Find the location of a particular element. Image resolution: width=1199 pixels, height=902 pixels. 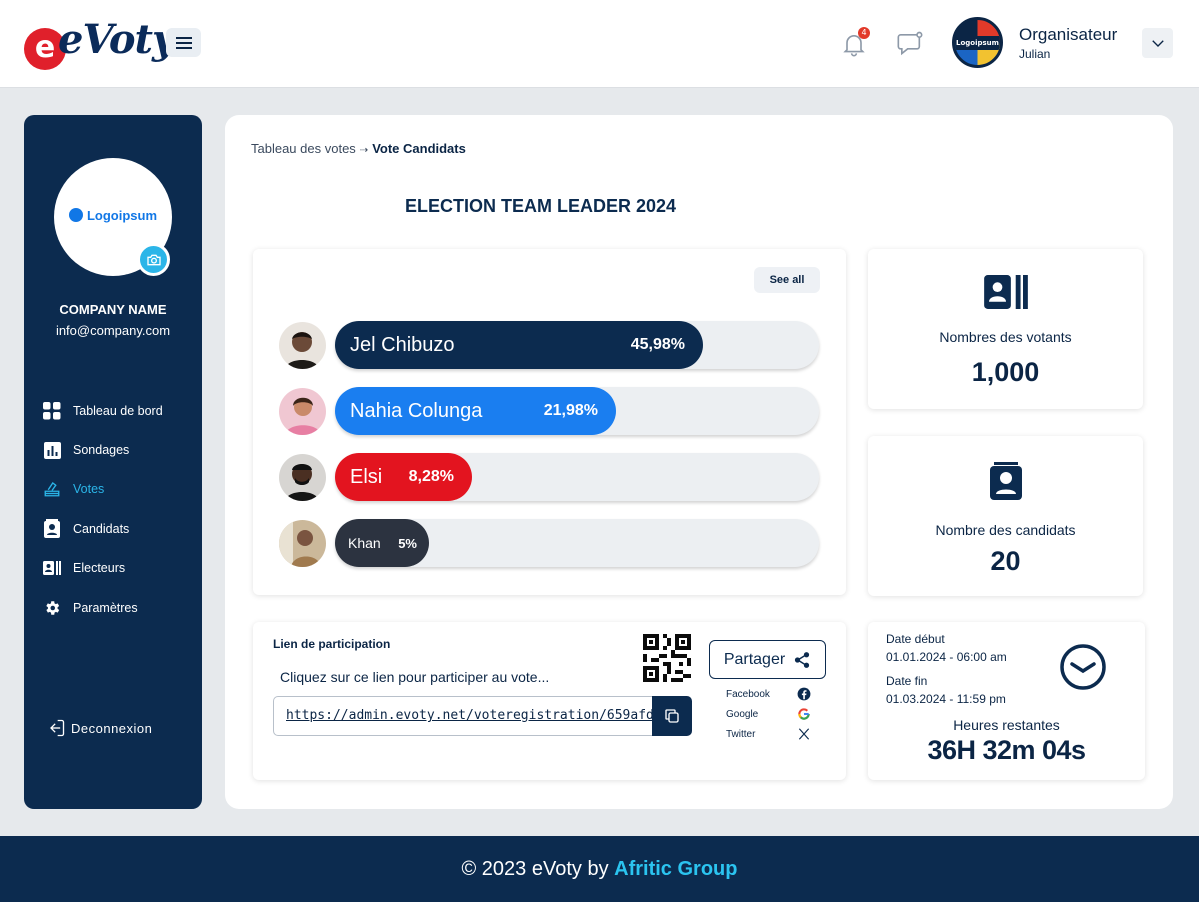

qr-code-icon is located at coordinates (667, 658).